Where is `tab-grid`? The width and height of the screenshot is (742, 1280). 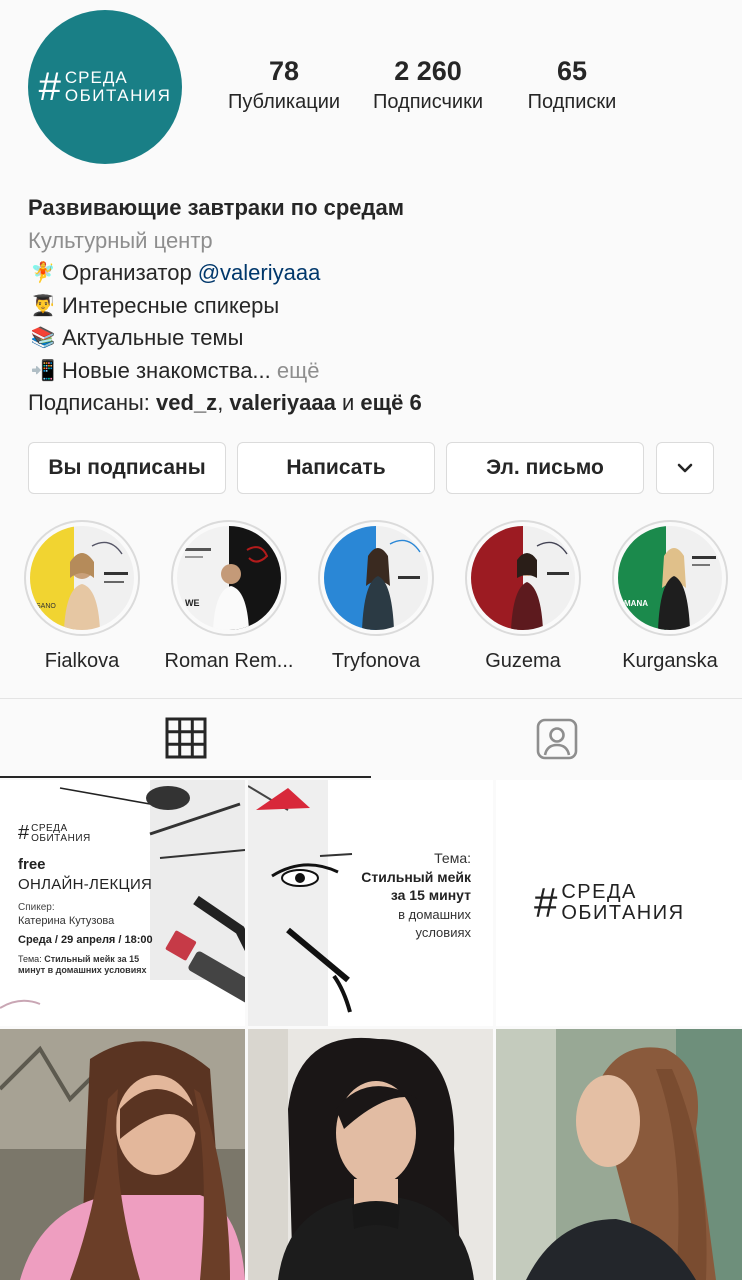 tab-grid is located at coordinates (185, 738).